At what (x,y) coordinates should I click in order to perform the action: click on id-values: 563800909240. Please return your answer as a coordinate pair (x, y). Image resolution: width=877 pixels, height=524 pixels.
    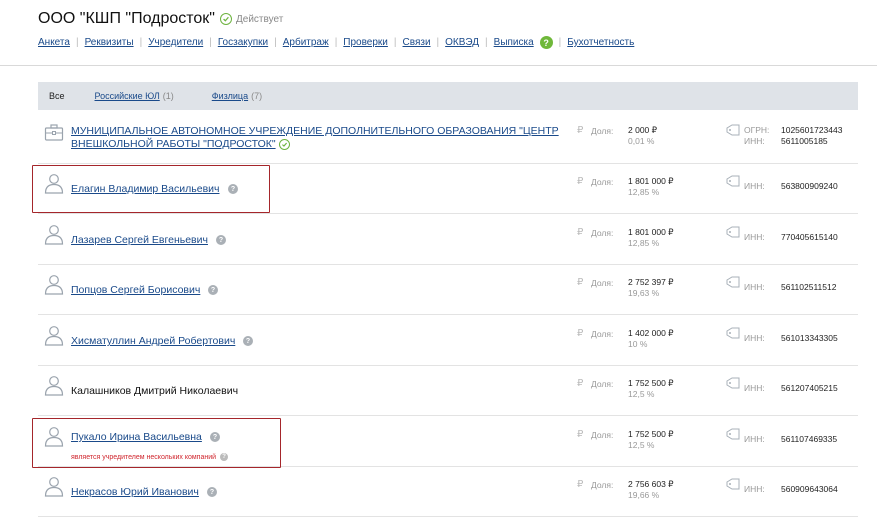
    Looking at the image, I should click on (809, 184).